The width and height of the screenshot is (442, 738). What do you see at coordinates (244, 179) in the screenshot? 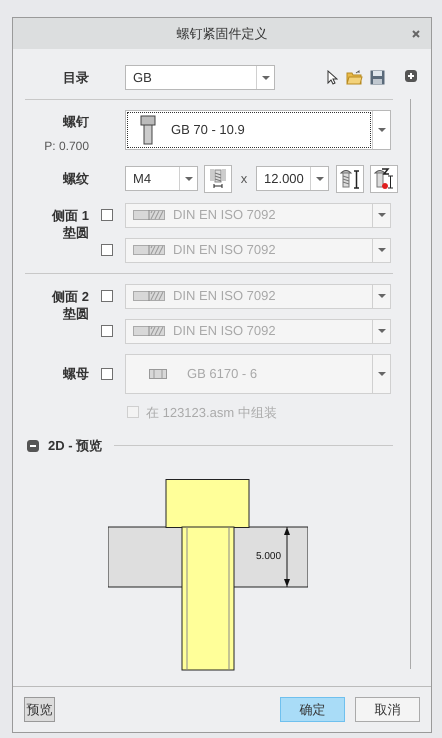
I see `times-sign: x` at bounding box center [244, 179].